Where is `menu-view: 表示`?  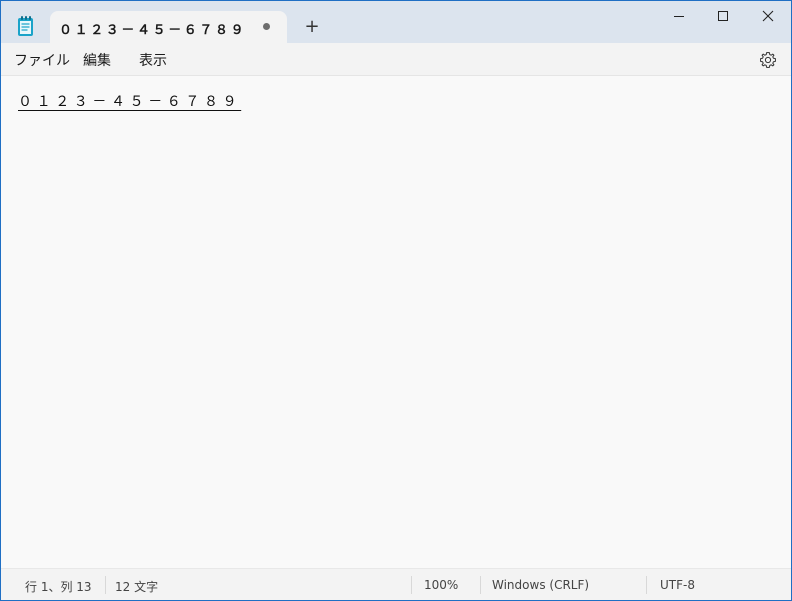
menu-view: 表示 is located at coordinates (153, 60).